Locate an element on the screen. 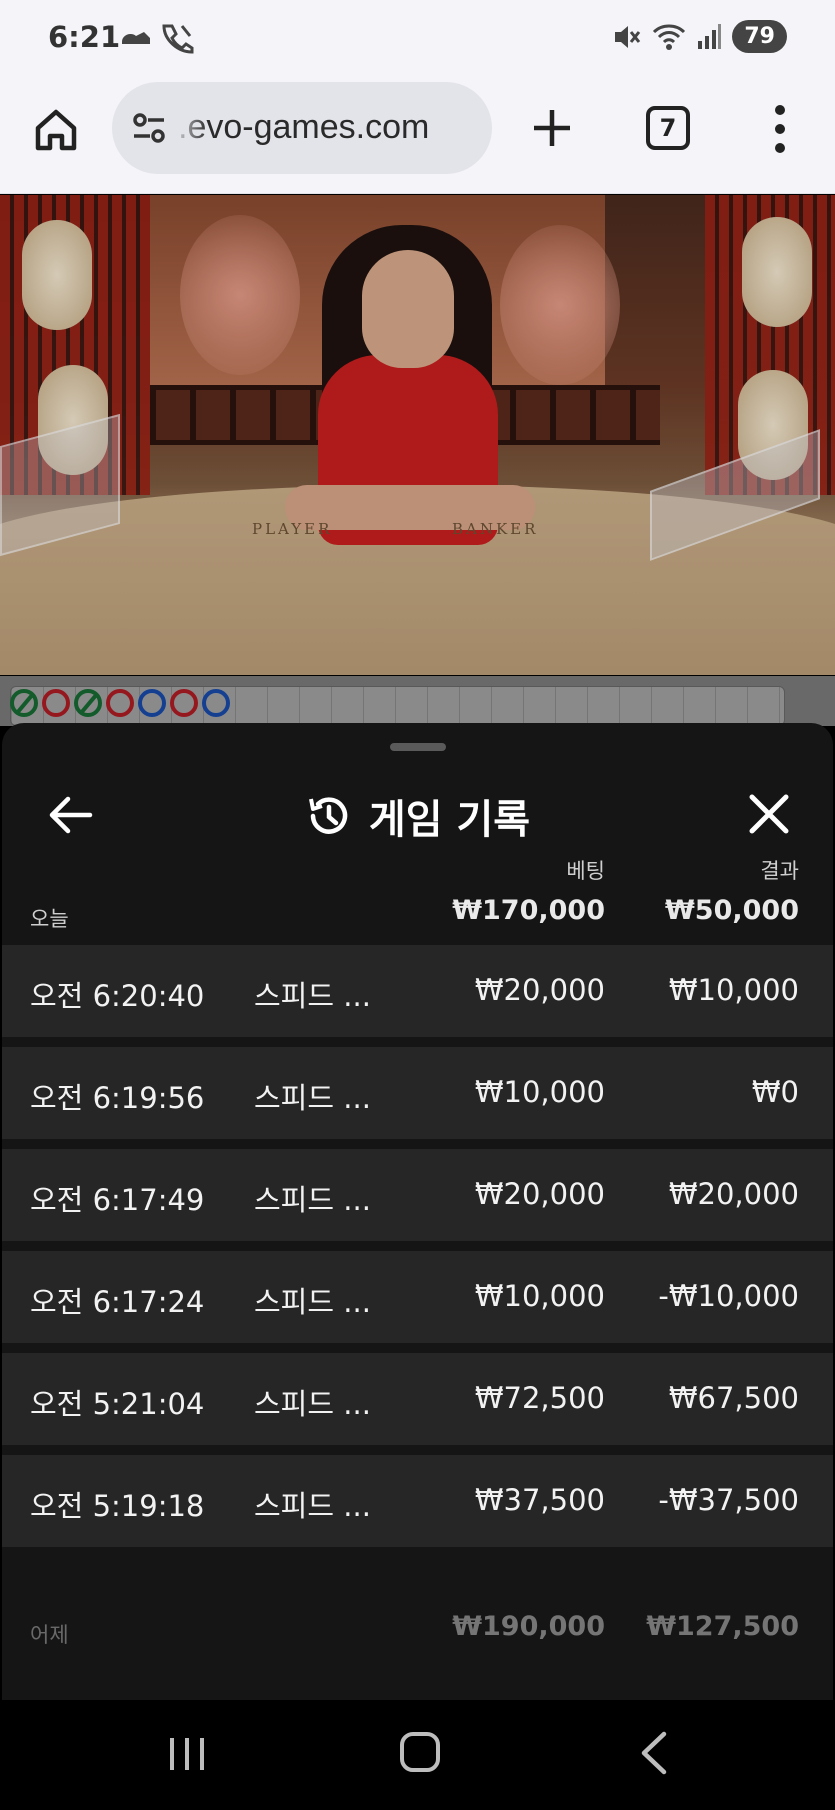 The image size is (835, 1810). battery-badge: 79 is located at coordinates (759, 36).